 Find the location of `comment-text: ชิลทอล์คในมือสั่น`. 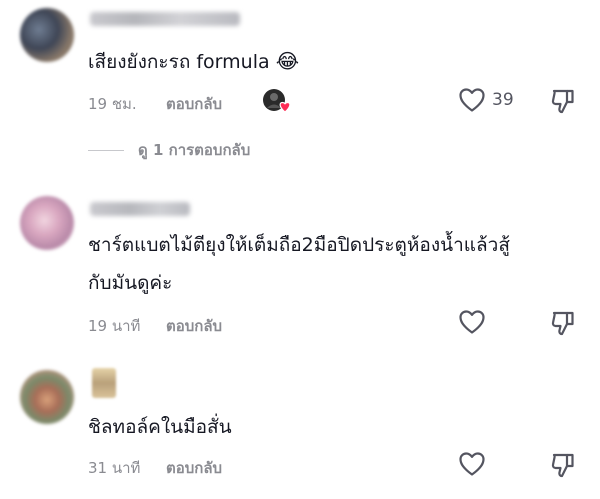

comment-text: ชิลทอล์คในมือสั่น is located at coordinates (160, 427).